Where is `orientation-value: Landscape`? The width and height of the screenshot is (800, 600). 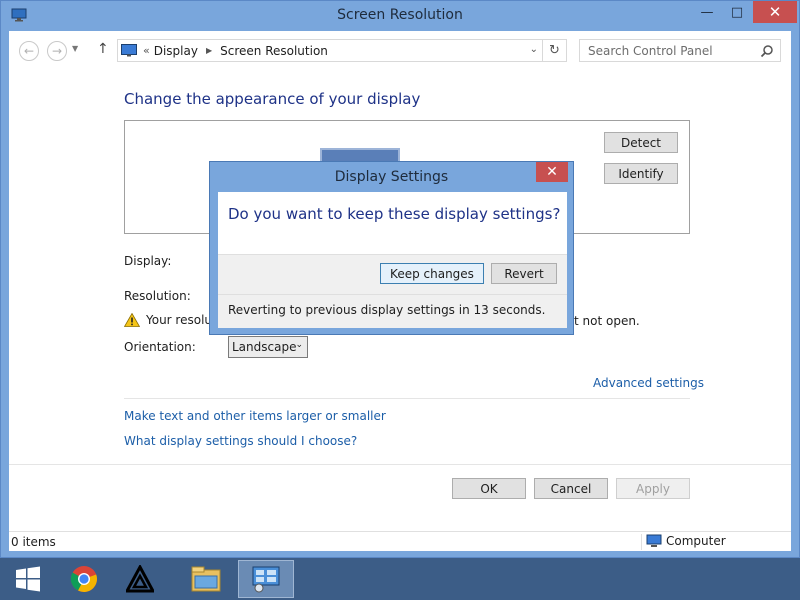
orientation-value: Landscape is located at coordinates (264, 347).